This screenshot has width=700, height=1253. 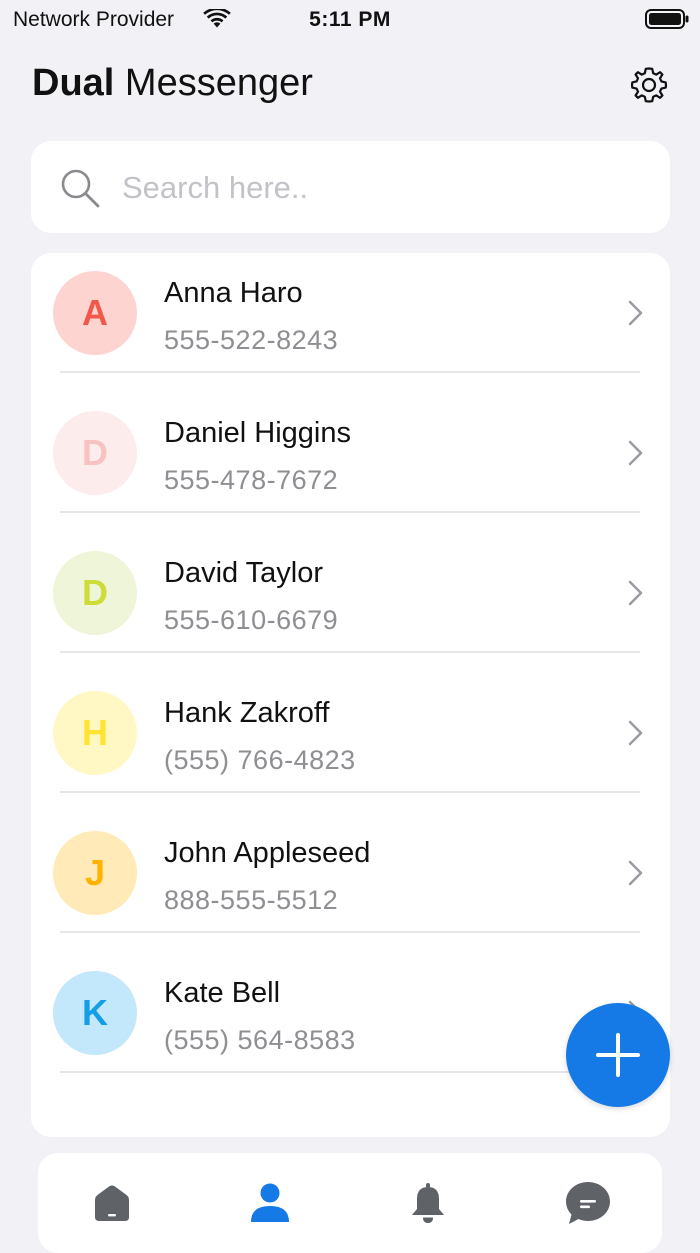 I want to click on settings-button, so click(x=649, y=85).